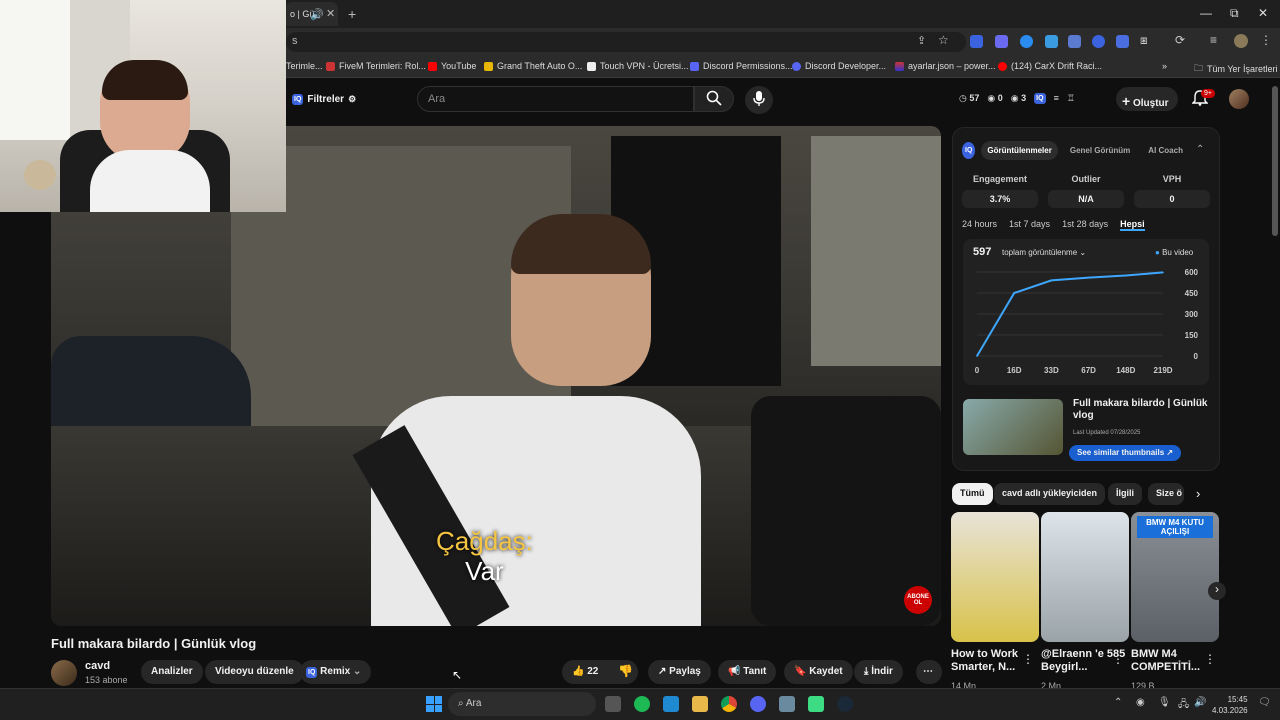 This screenshot has height=720, width=1280. I want to click on tray-mic-icon: 🎙, so click(1164, 702).